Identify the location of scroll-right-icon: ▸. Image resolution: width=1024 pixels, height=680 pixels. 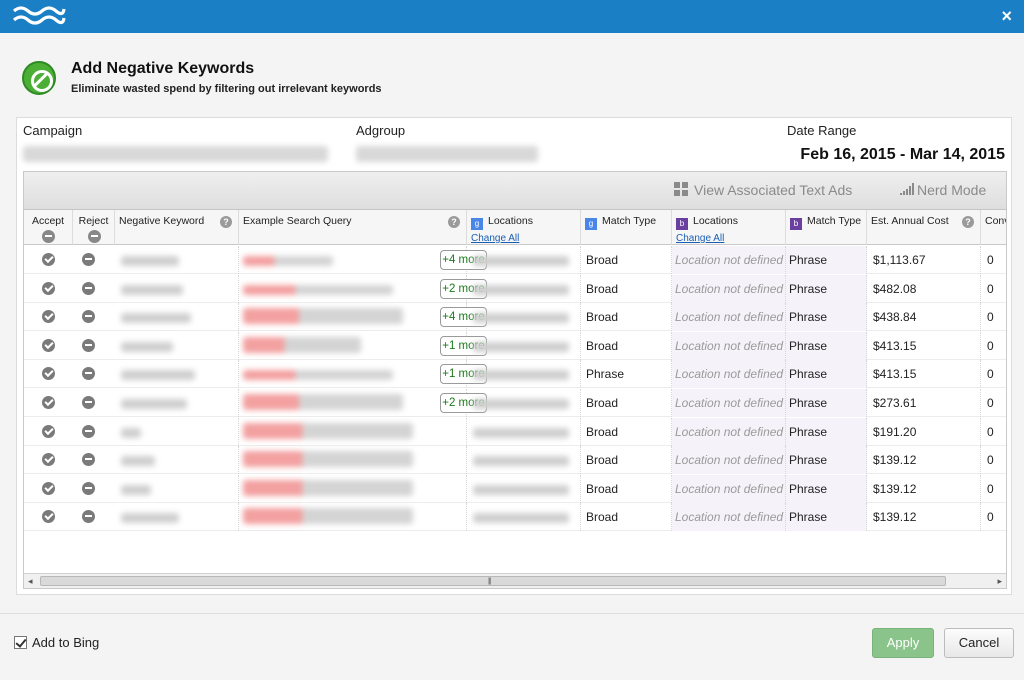
(999, 581).